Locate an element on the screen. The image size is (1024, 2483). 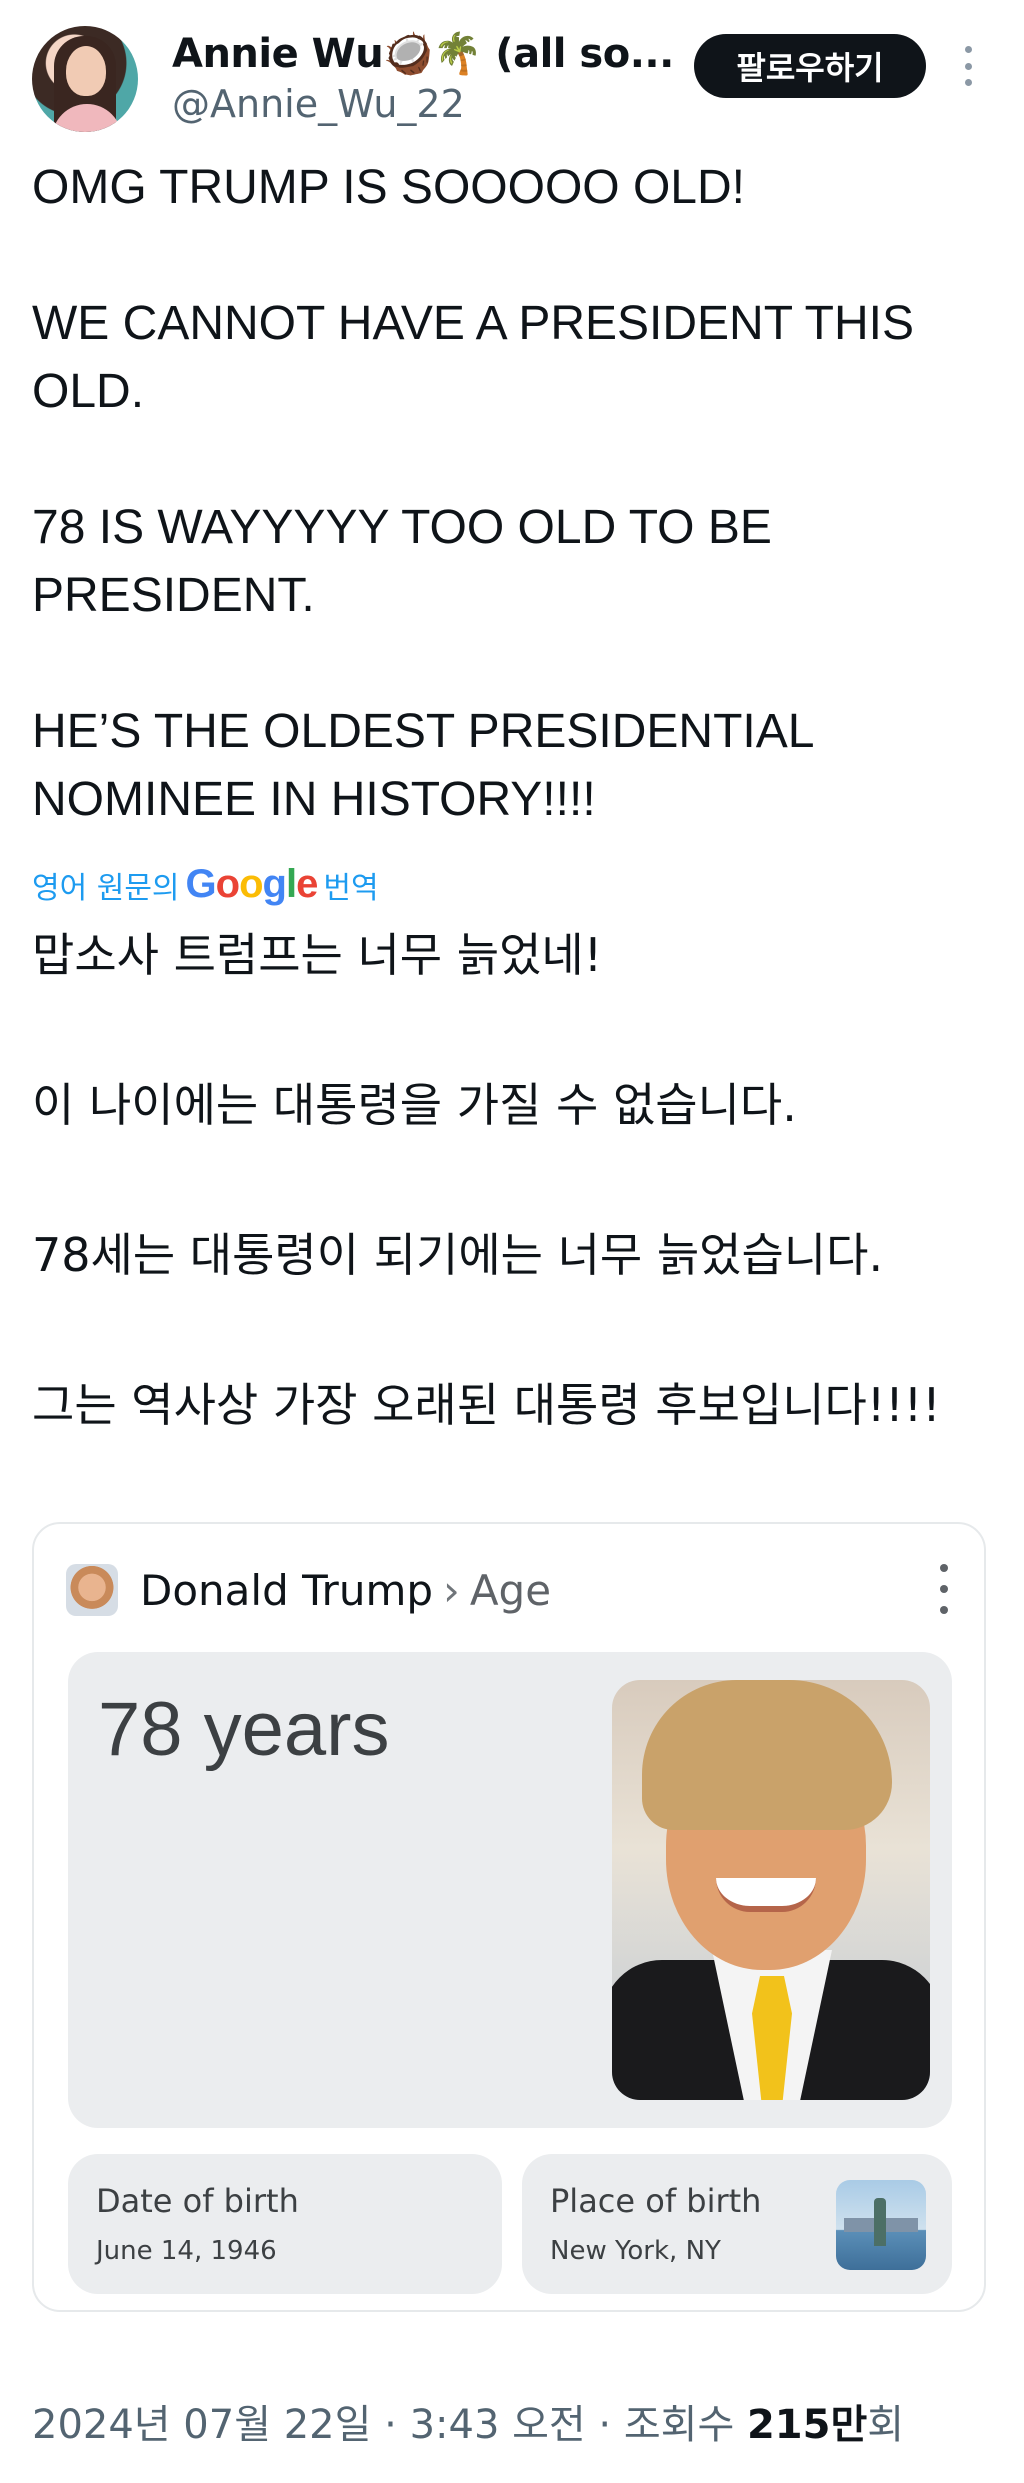
portrait-image is located at coordinates (771, 1890).